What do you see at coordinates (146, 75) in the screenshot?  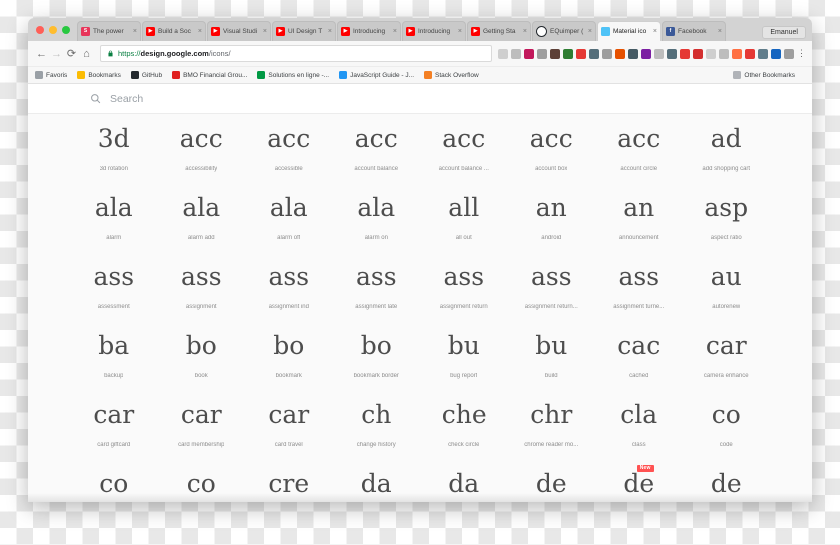 I see `bookmark-item: GitHub` at bounding box center [146, 75].